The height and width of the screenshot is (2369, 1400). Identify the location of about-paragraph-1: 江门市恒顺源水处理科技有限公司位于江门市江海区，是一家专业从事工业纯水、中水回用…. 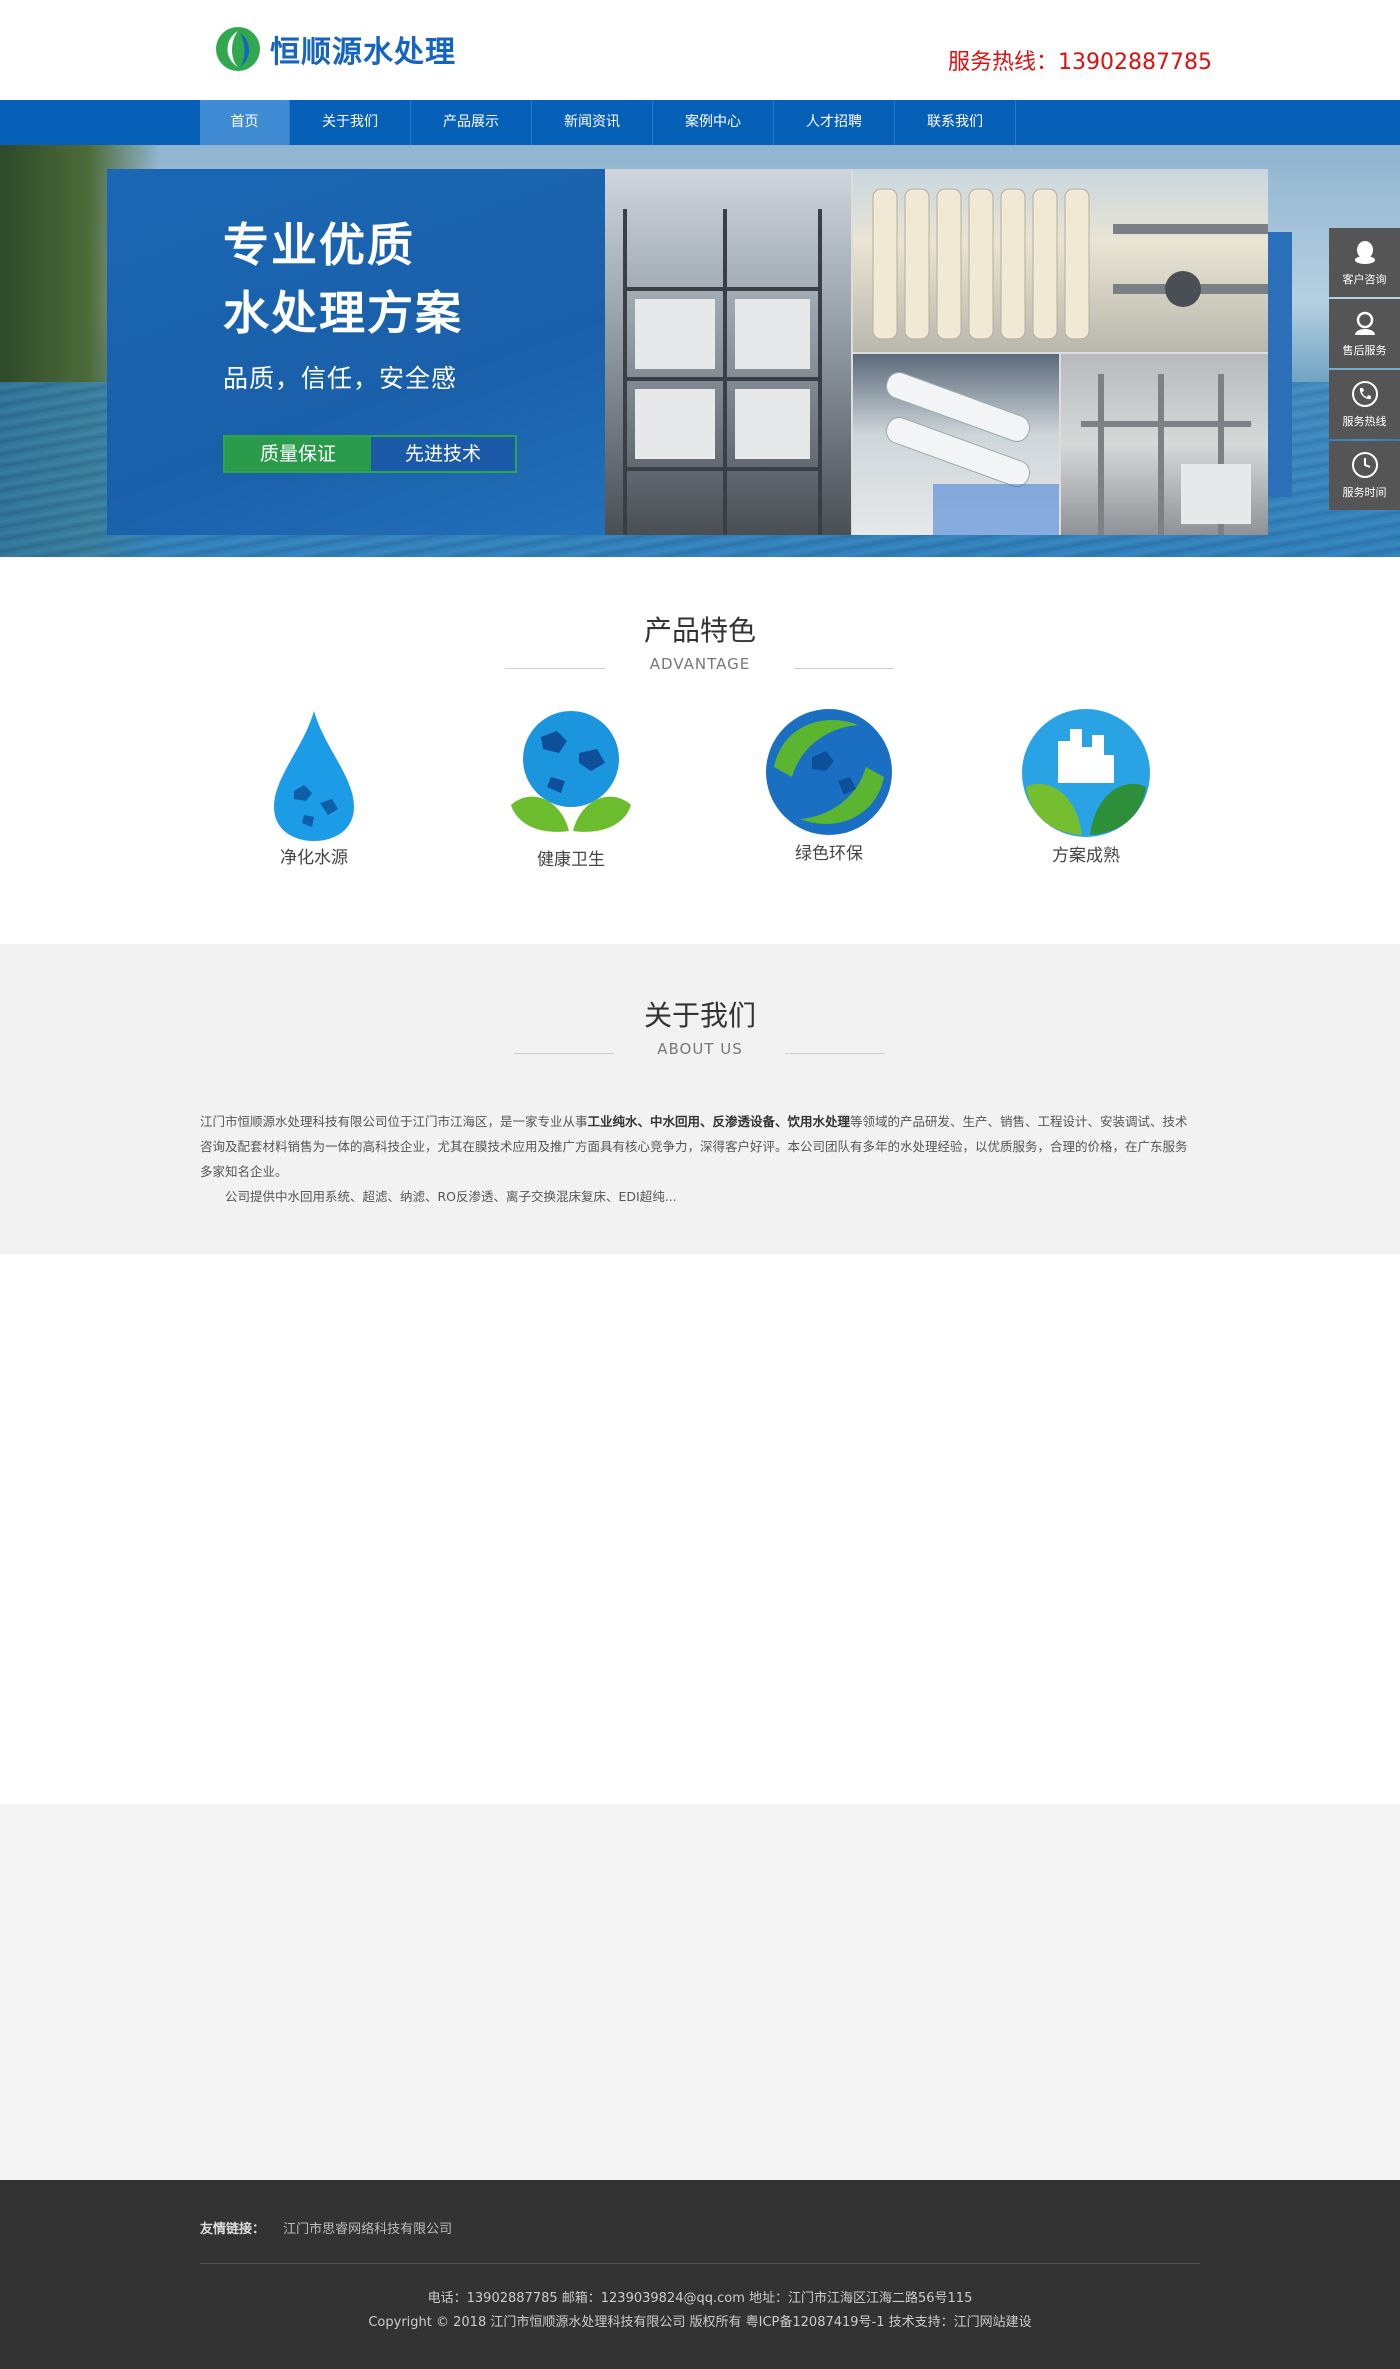
(694, 1146).